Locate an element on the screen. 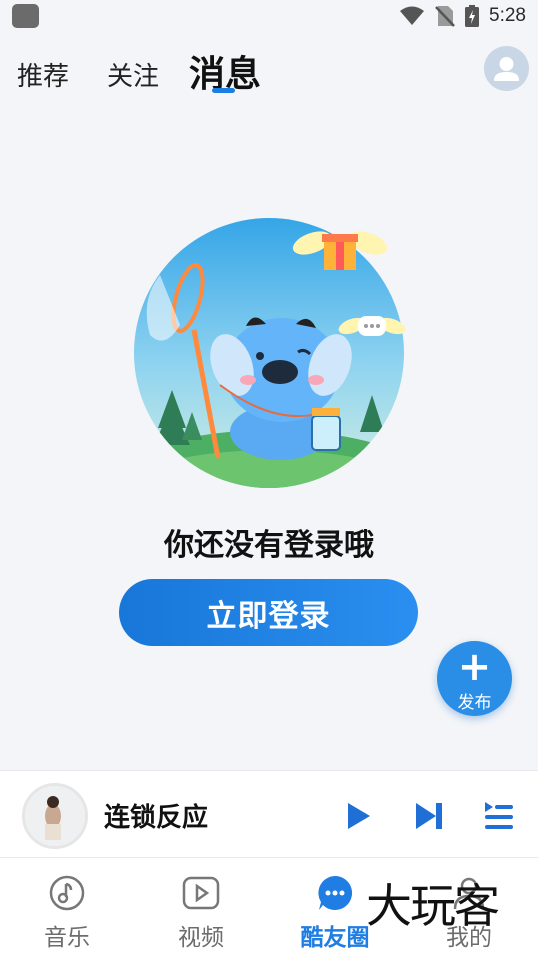 This screenshot has width=538, height=957. user-avatar-icon is located at coordinates (506, 69).